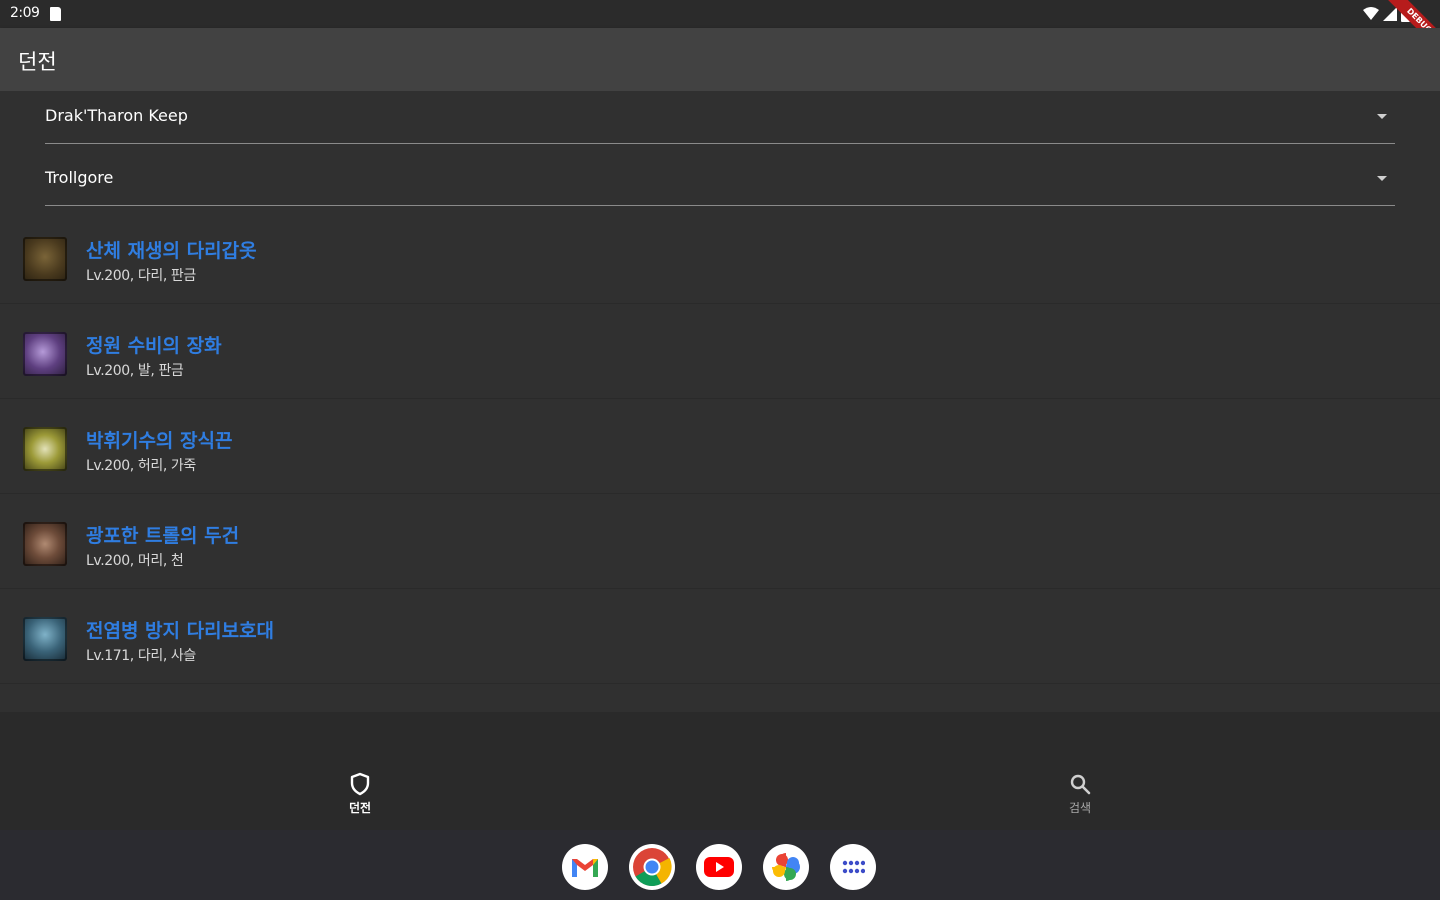 This screenshot has height=900, width=1440. What do you see at coordinates (720, 771) in the screenshot?
I see `bottom-nav: 던전 검색` at bounding box center [720, 771].